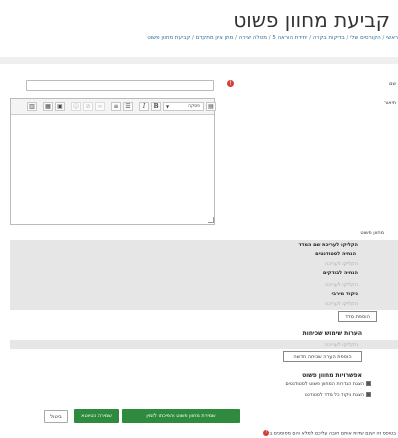  What do you see at coordinates (96, 416) in the screenshot?
I see `save-draft-button: שמירה כטיוטא` at bounding box center [96, 416].